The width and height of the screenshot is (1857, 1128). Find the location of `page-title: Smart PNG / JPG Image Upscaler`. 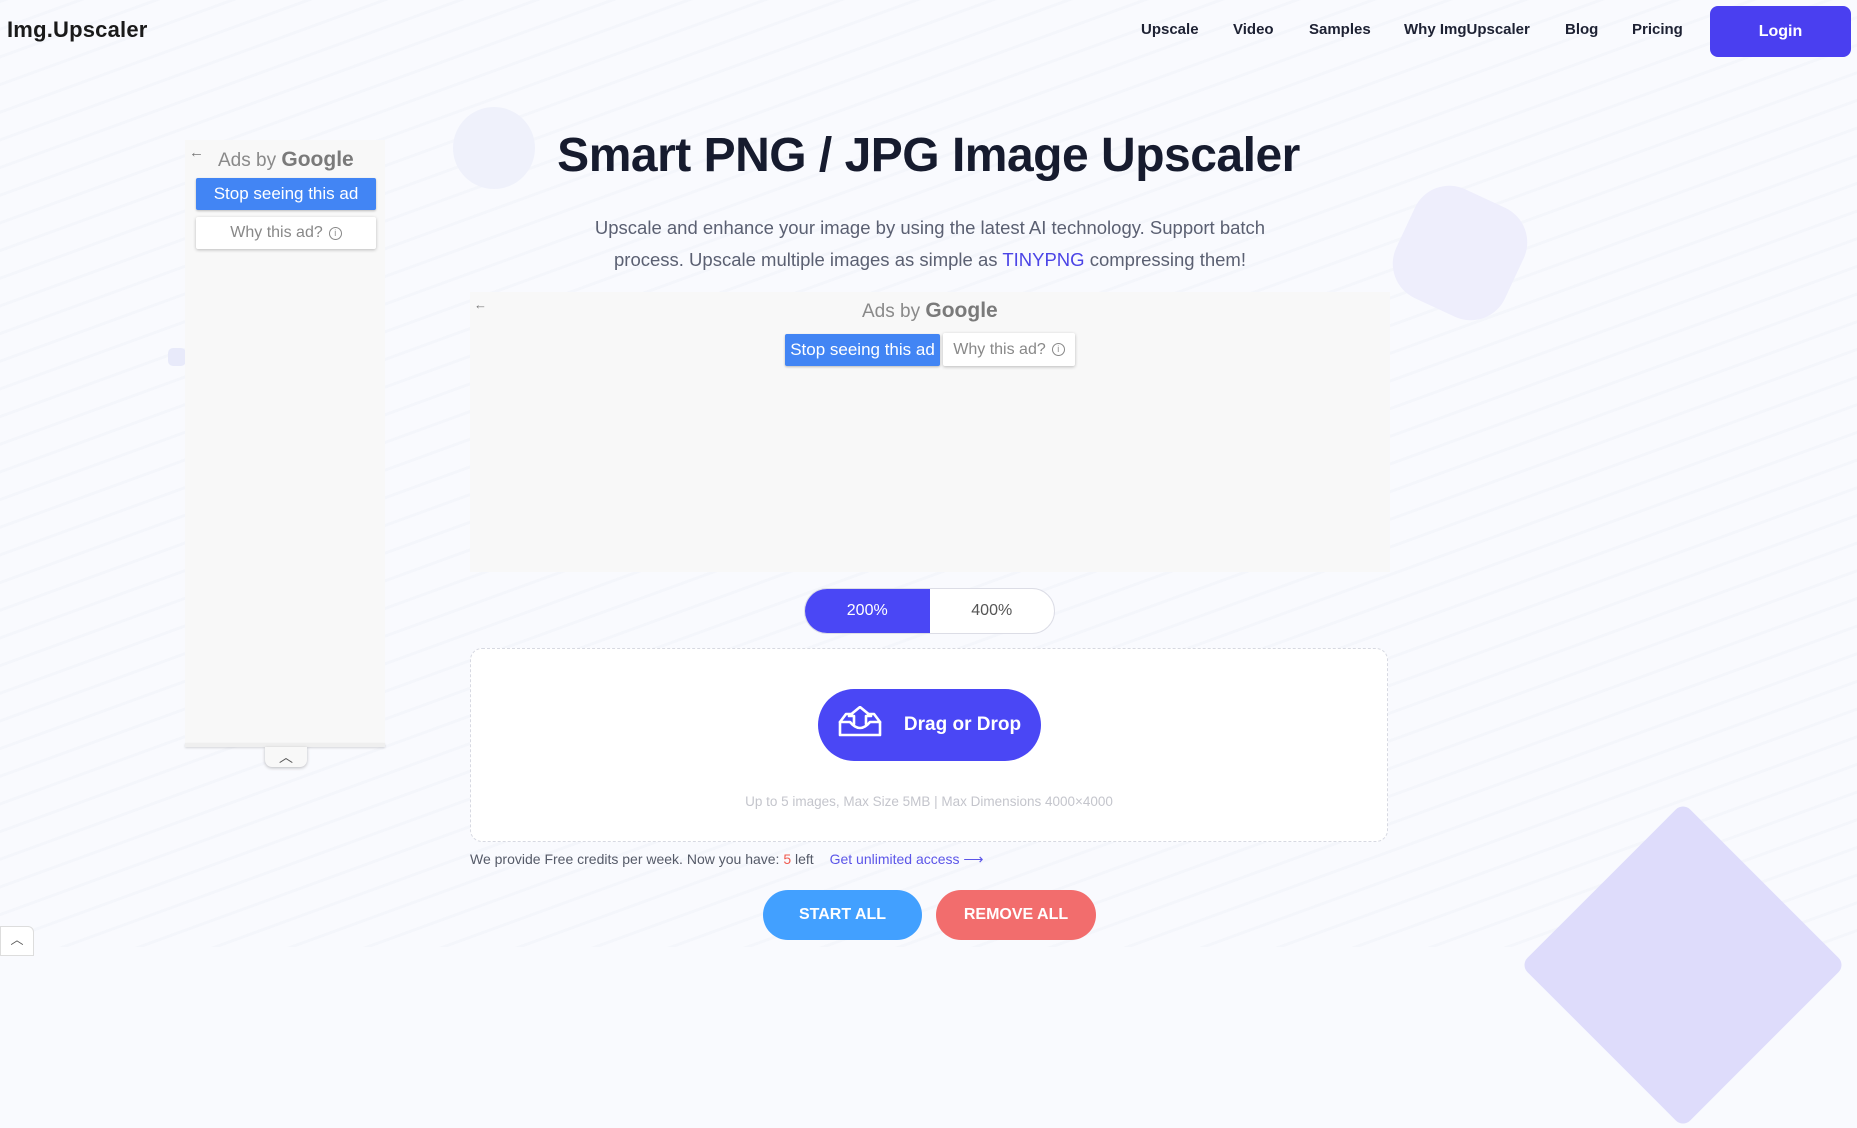

page-title: Smart PNG / JPG Image Upscaler is located at coordinates (928, 155).